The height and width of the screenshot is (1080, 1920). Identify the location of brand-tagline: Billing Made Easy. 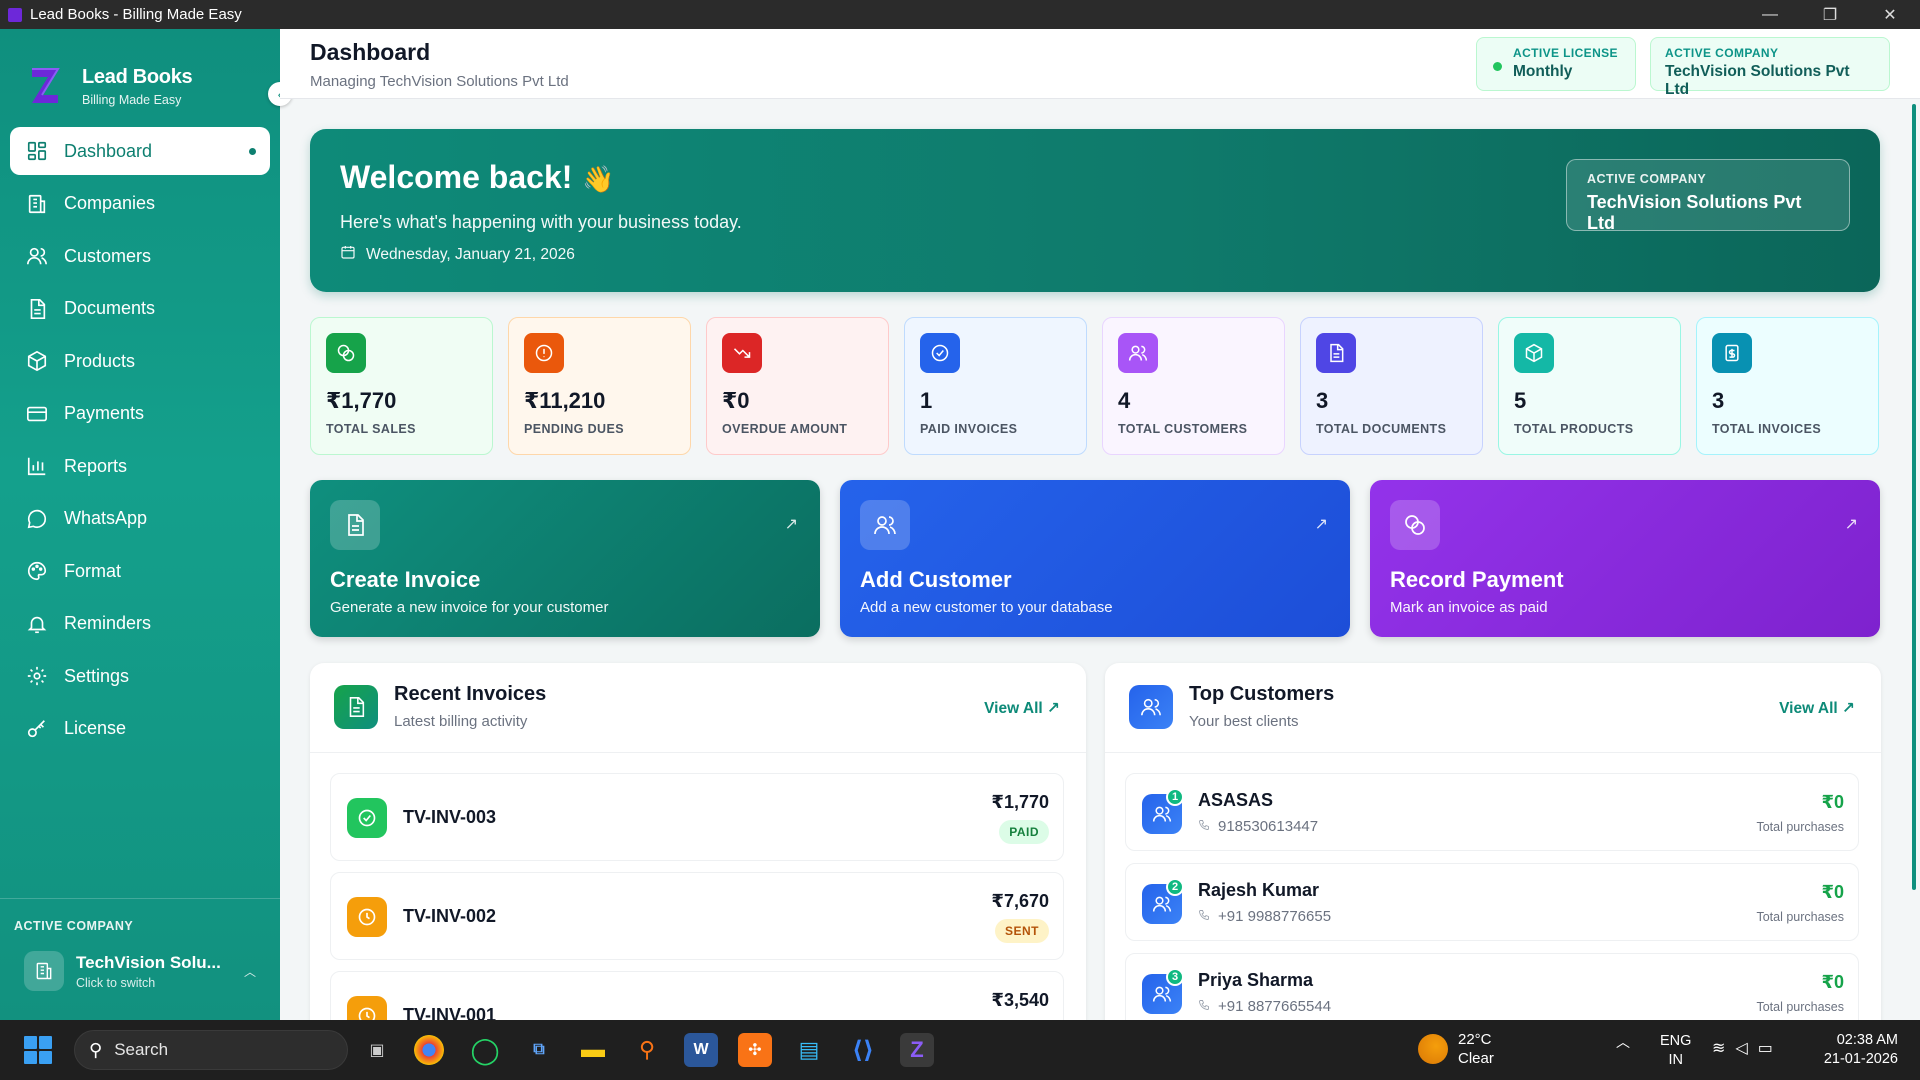
(132, 99).